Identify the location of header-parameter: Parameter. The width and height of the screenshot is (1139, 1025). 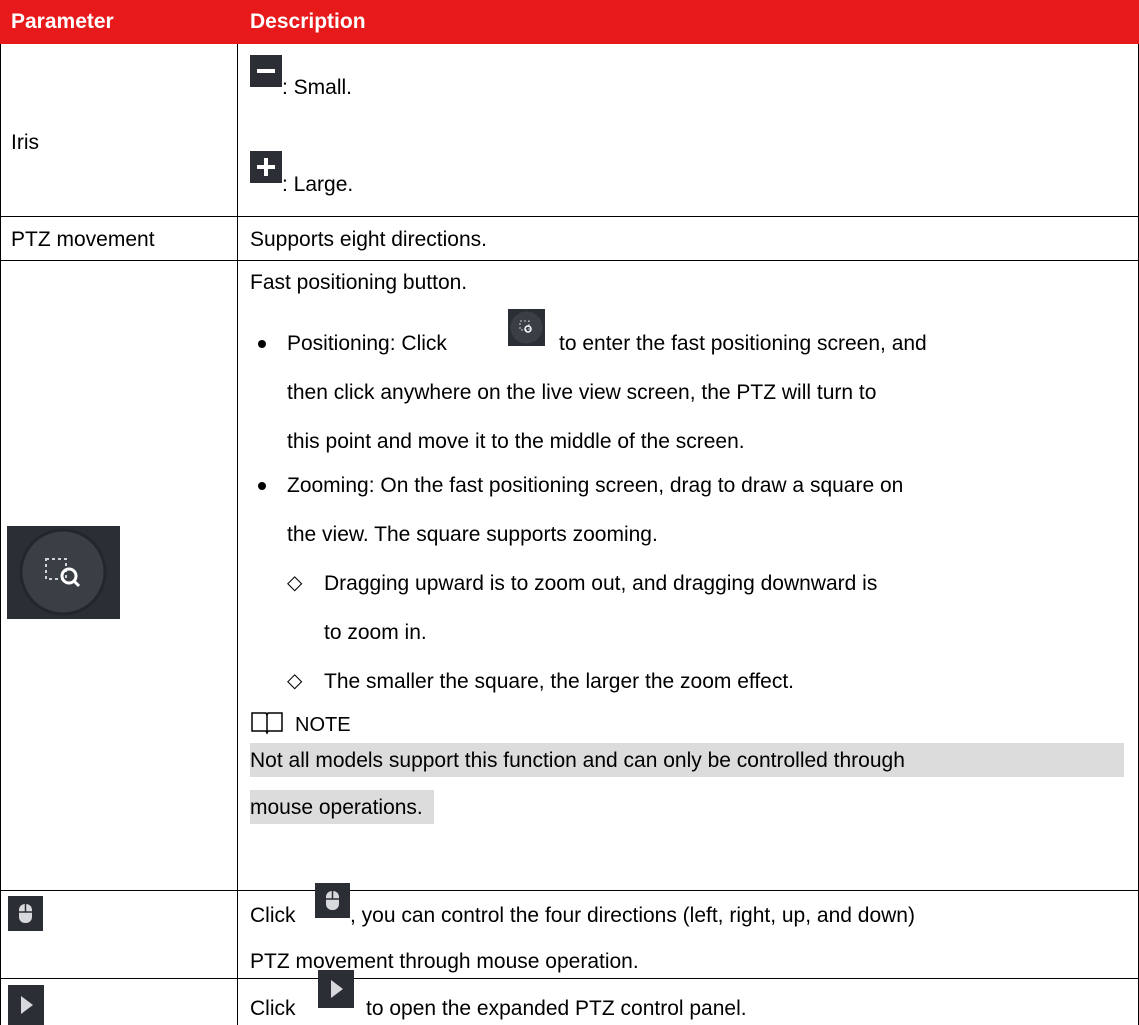
(62, 21).